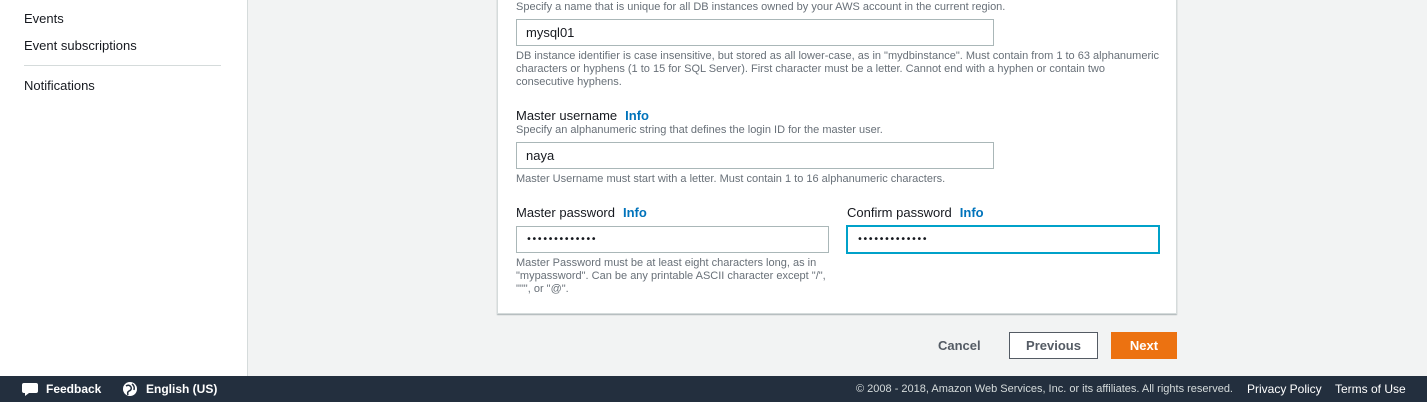 The width and height of the screenshot is (1427, 402). What do you see at coordinates (972, 212) in the screenshot?
I see `confirm-password-info-link: Info` at bounding box center [972, 212].